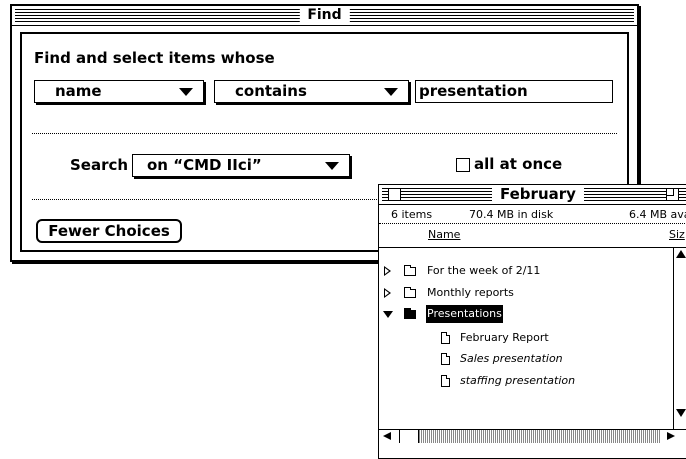 The height and width of the screenshot is (459, 686). I want to click on february-title-bar: February, so click(532, 195).